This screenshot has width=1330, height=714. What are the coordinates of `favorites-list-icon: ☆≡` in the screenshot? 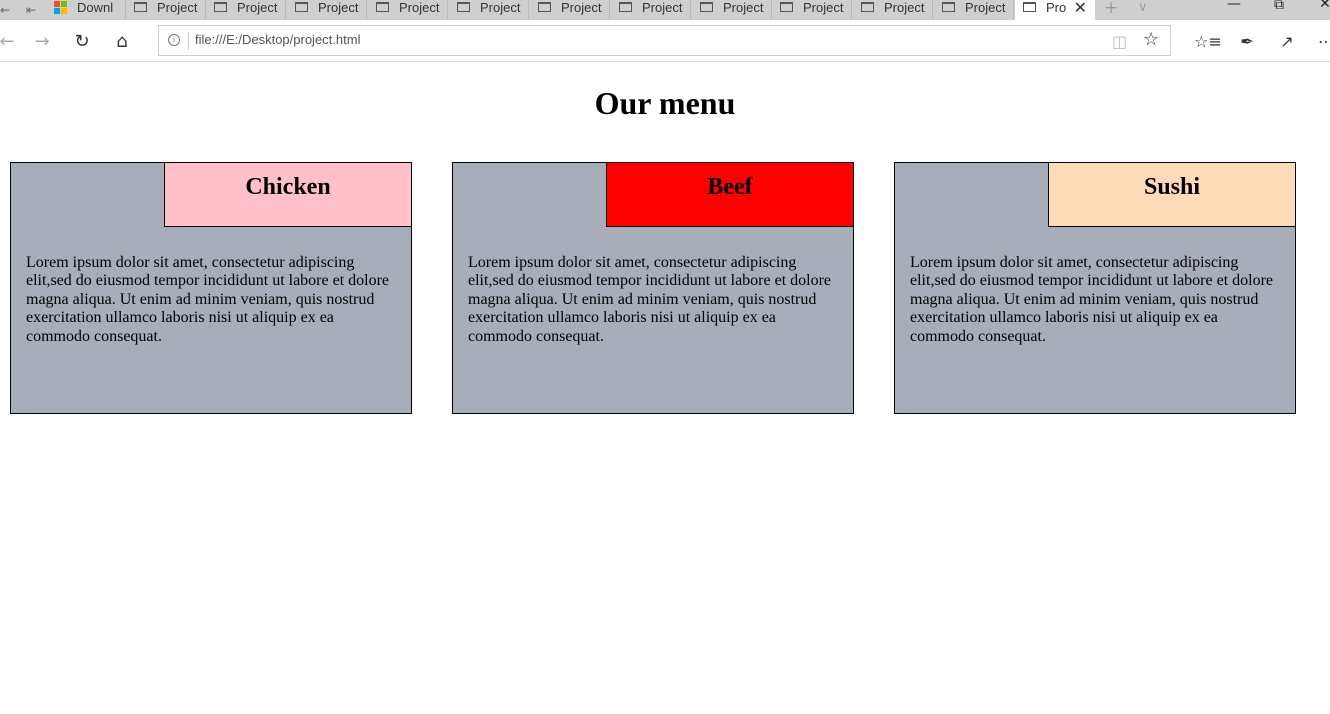 It's located at (1208, 41).